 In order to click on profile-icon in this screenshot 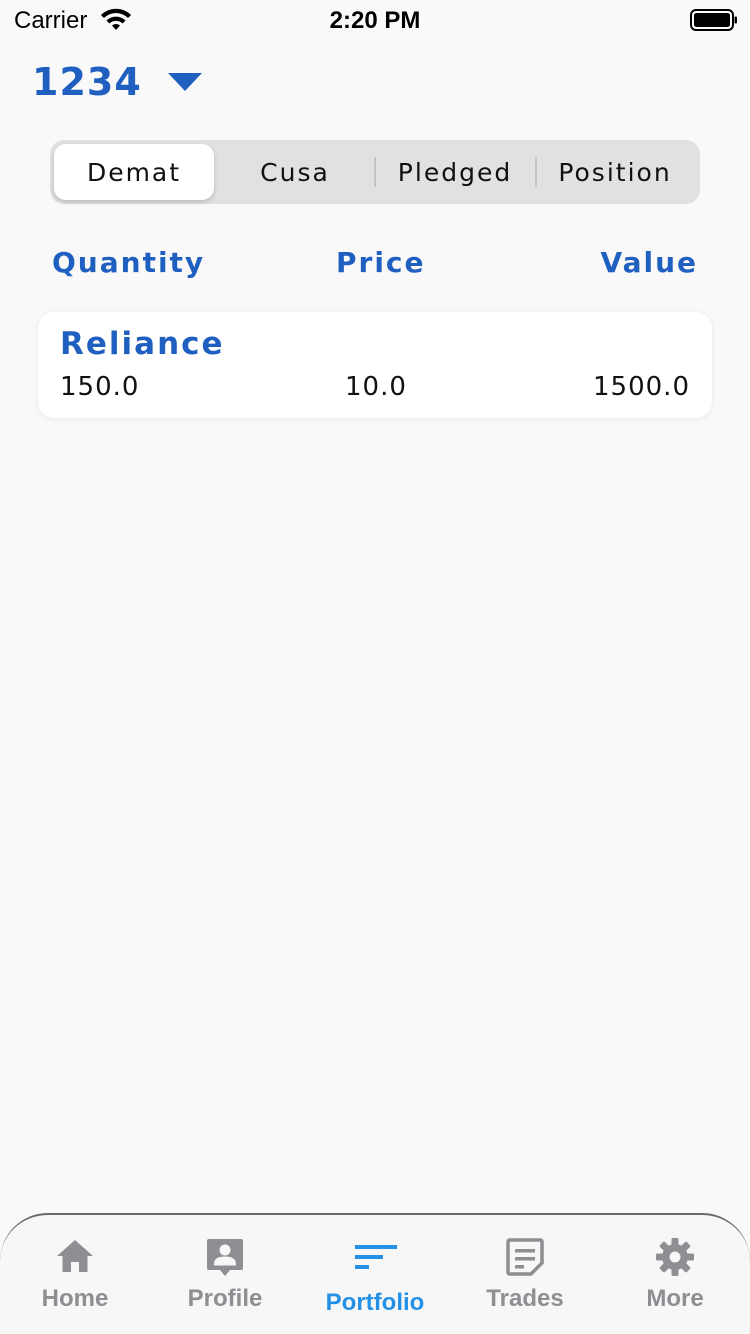, I will do `click(225, 1257)`.